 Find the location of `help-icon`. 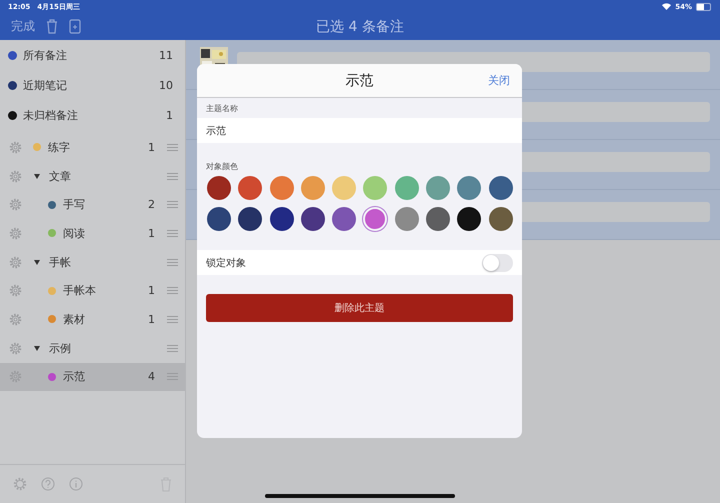

help-icon is located at coordinates (48, 484).